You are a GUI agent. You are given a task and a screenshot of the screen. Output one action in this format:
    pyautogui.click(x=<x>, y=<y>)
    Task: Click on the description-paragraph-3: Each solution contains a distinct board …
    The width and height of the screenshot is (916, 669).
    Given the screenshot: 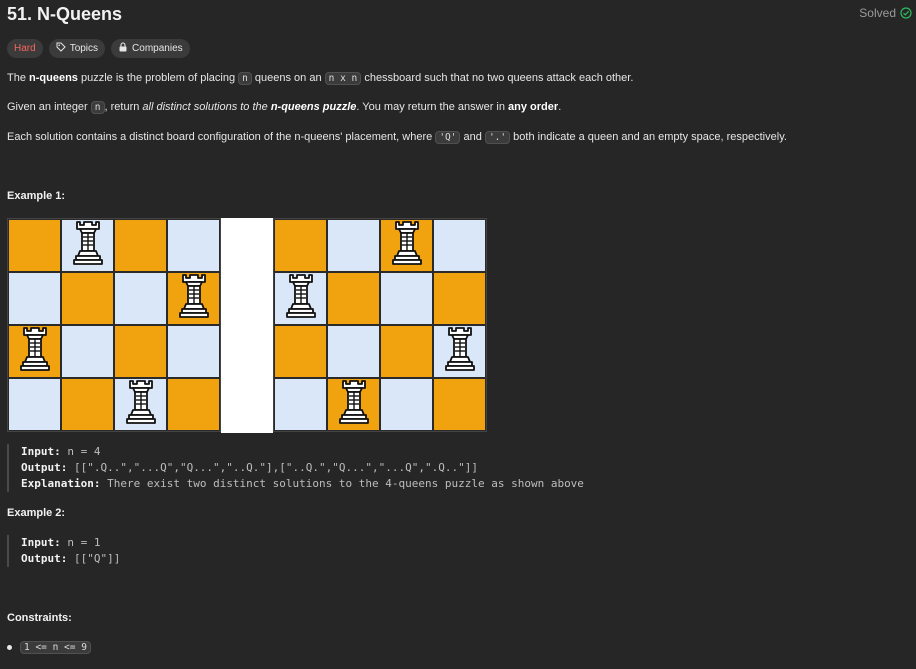 What is the action you would take?
    pyautogui.click(x=397, y=137)
    